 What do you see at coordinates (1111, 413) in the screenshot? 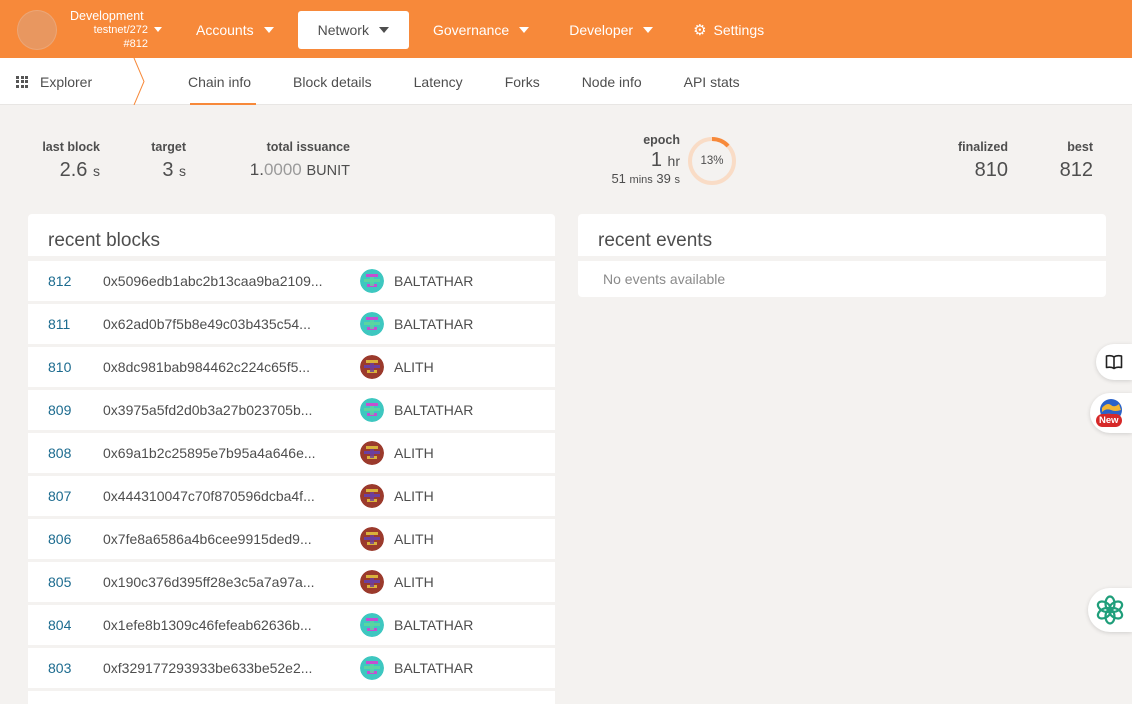
I see `new-feature-button: New` at bounding box center [1111, 413].